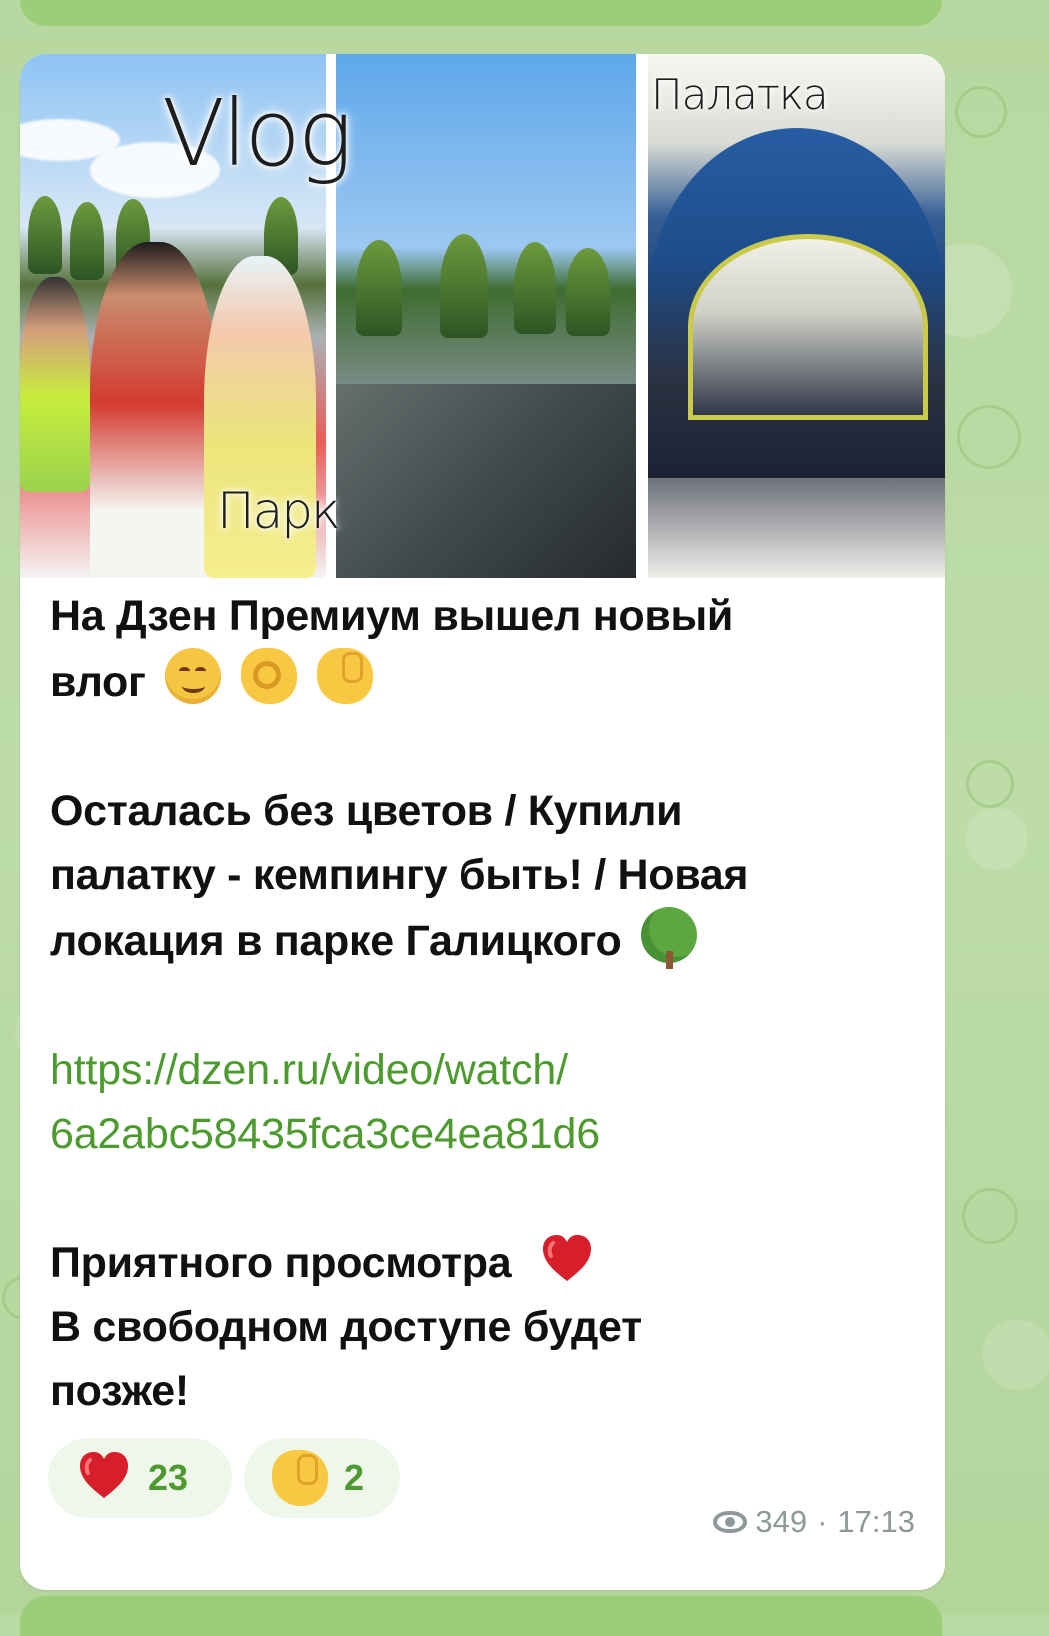 This screenshot has width=1049, height=1636. I want to click on message-time: 17:13, so click(876, 1521).